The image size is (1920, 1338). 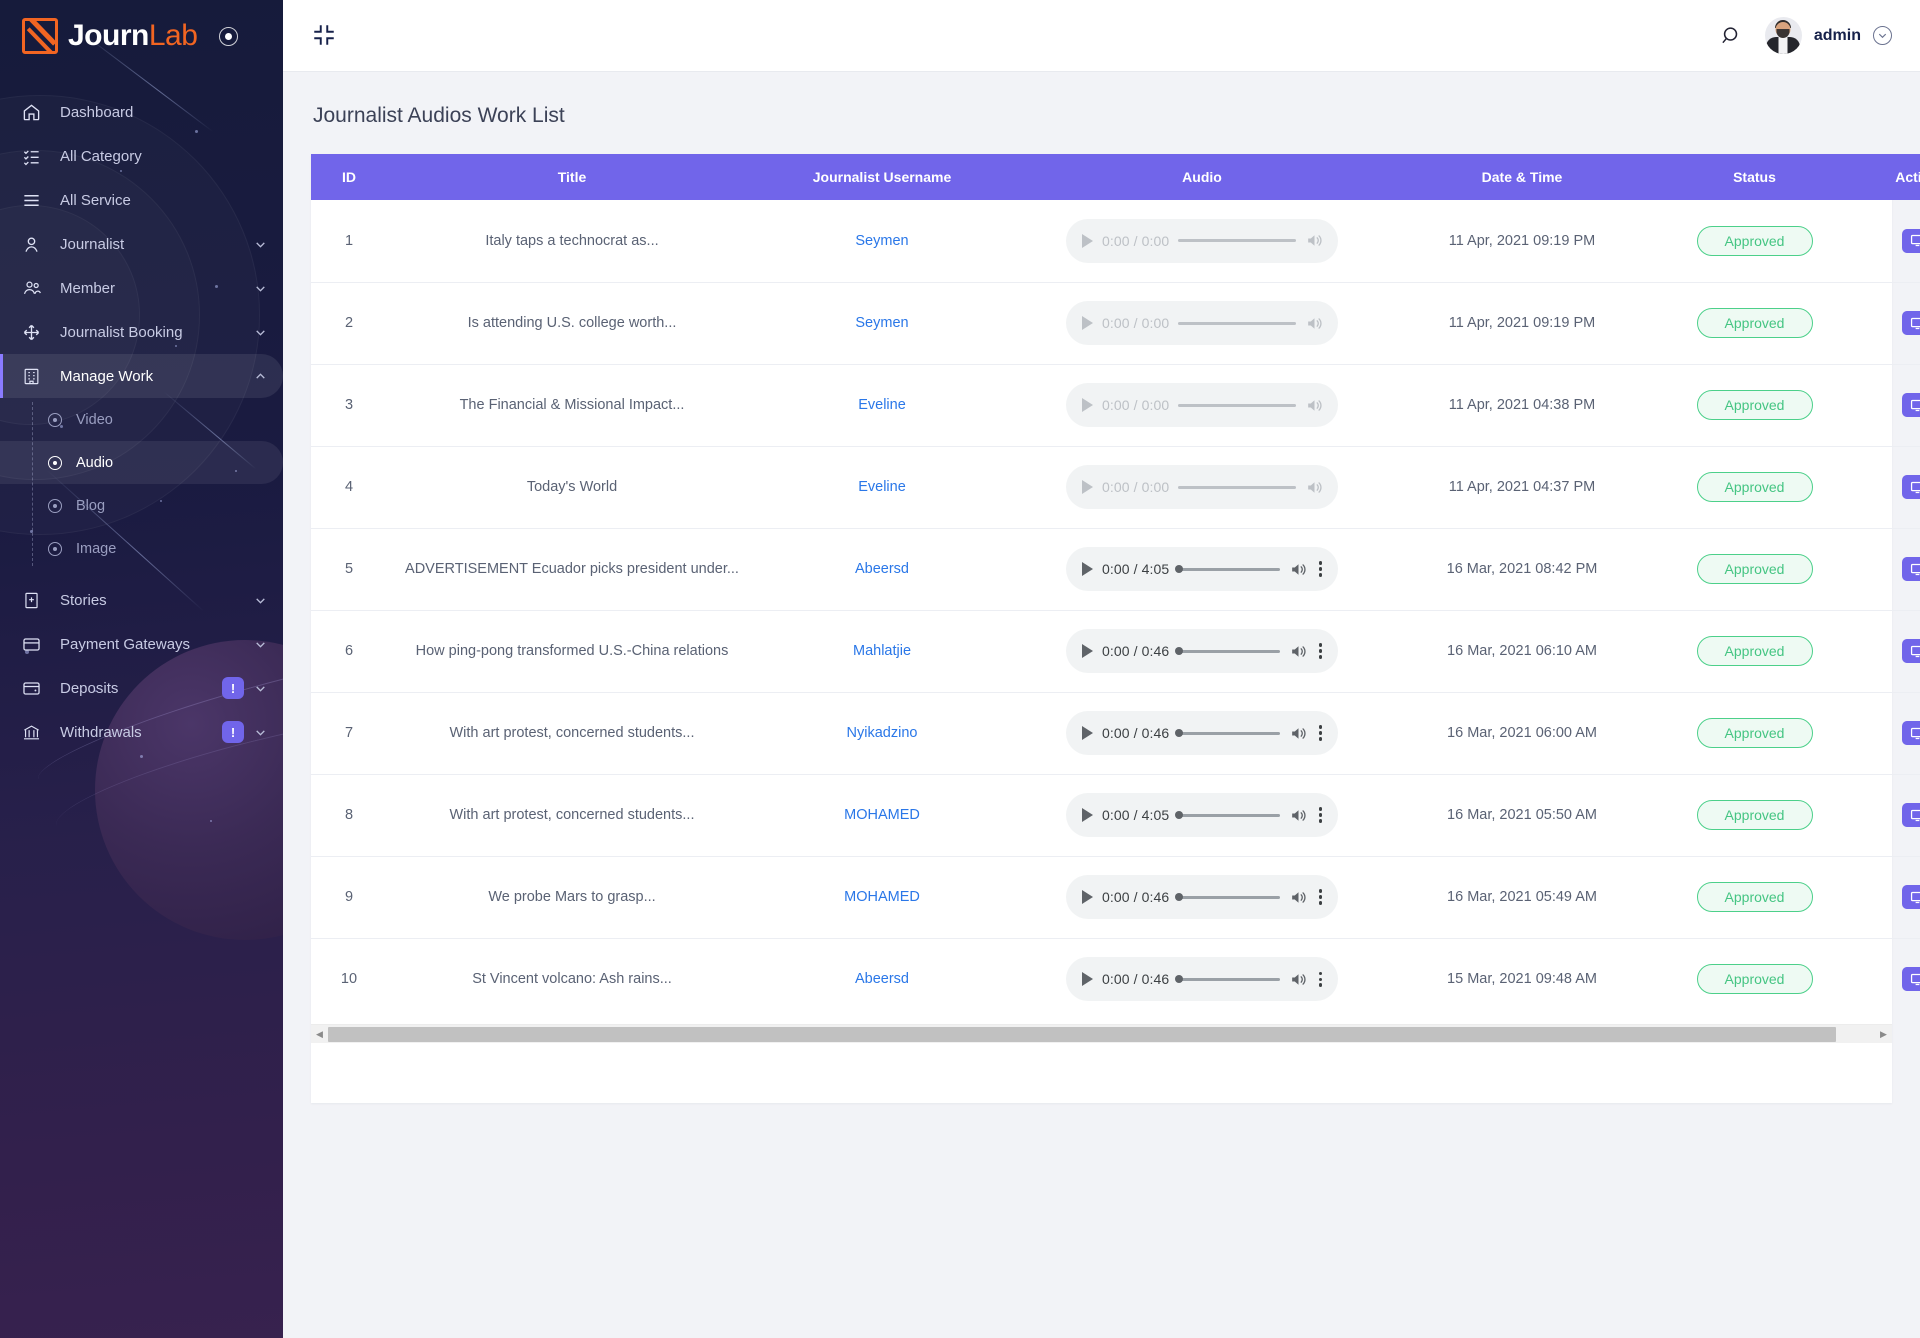 I want to click on search-icon, so click(x=1731, y=35).